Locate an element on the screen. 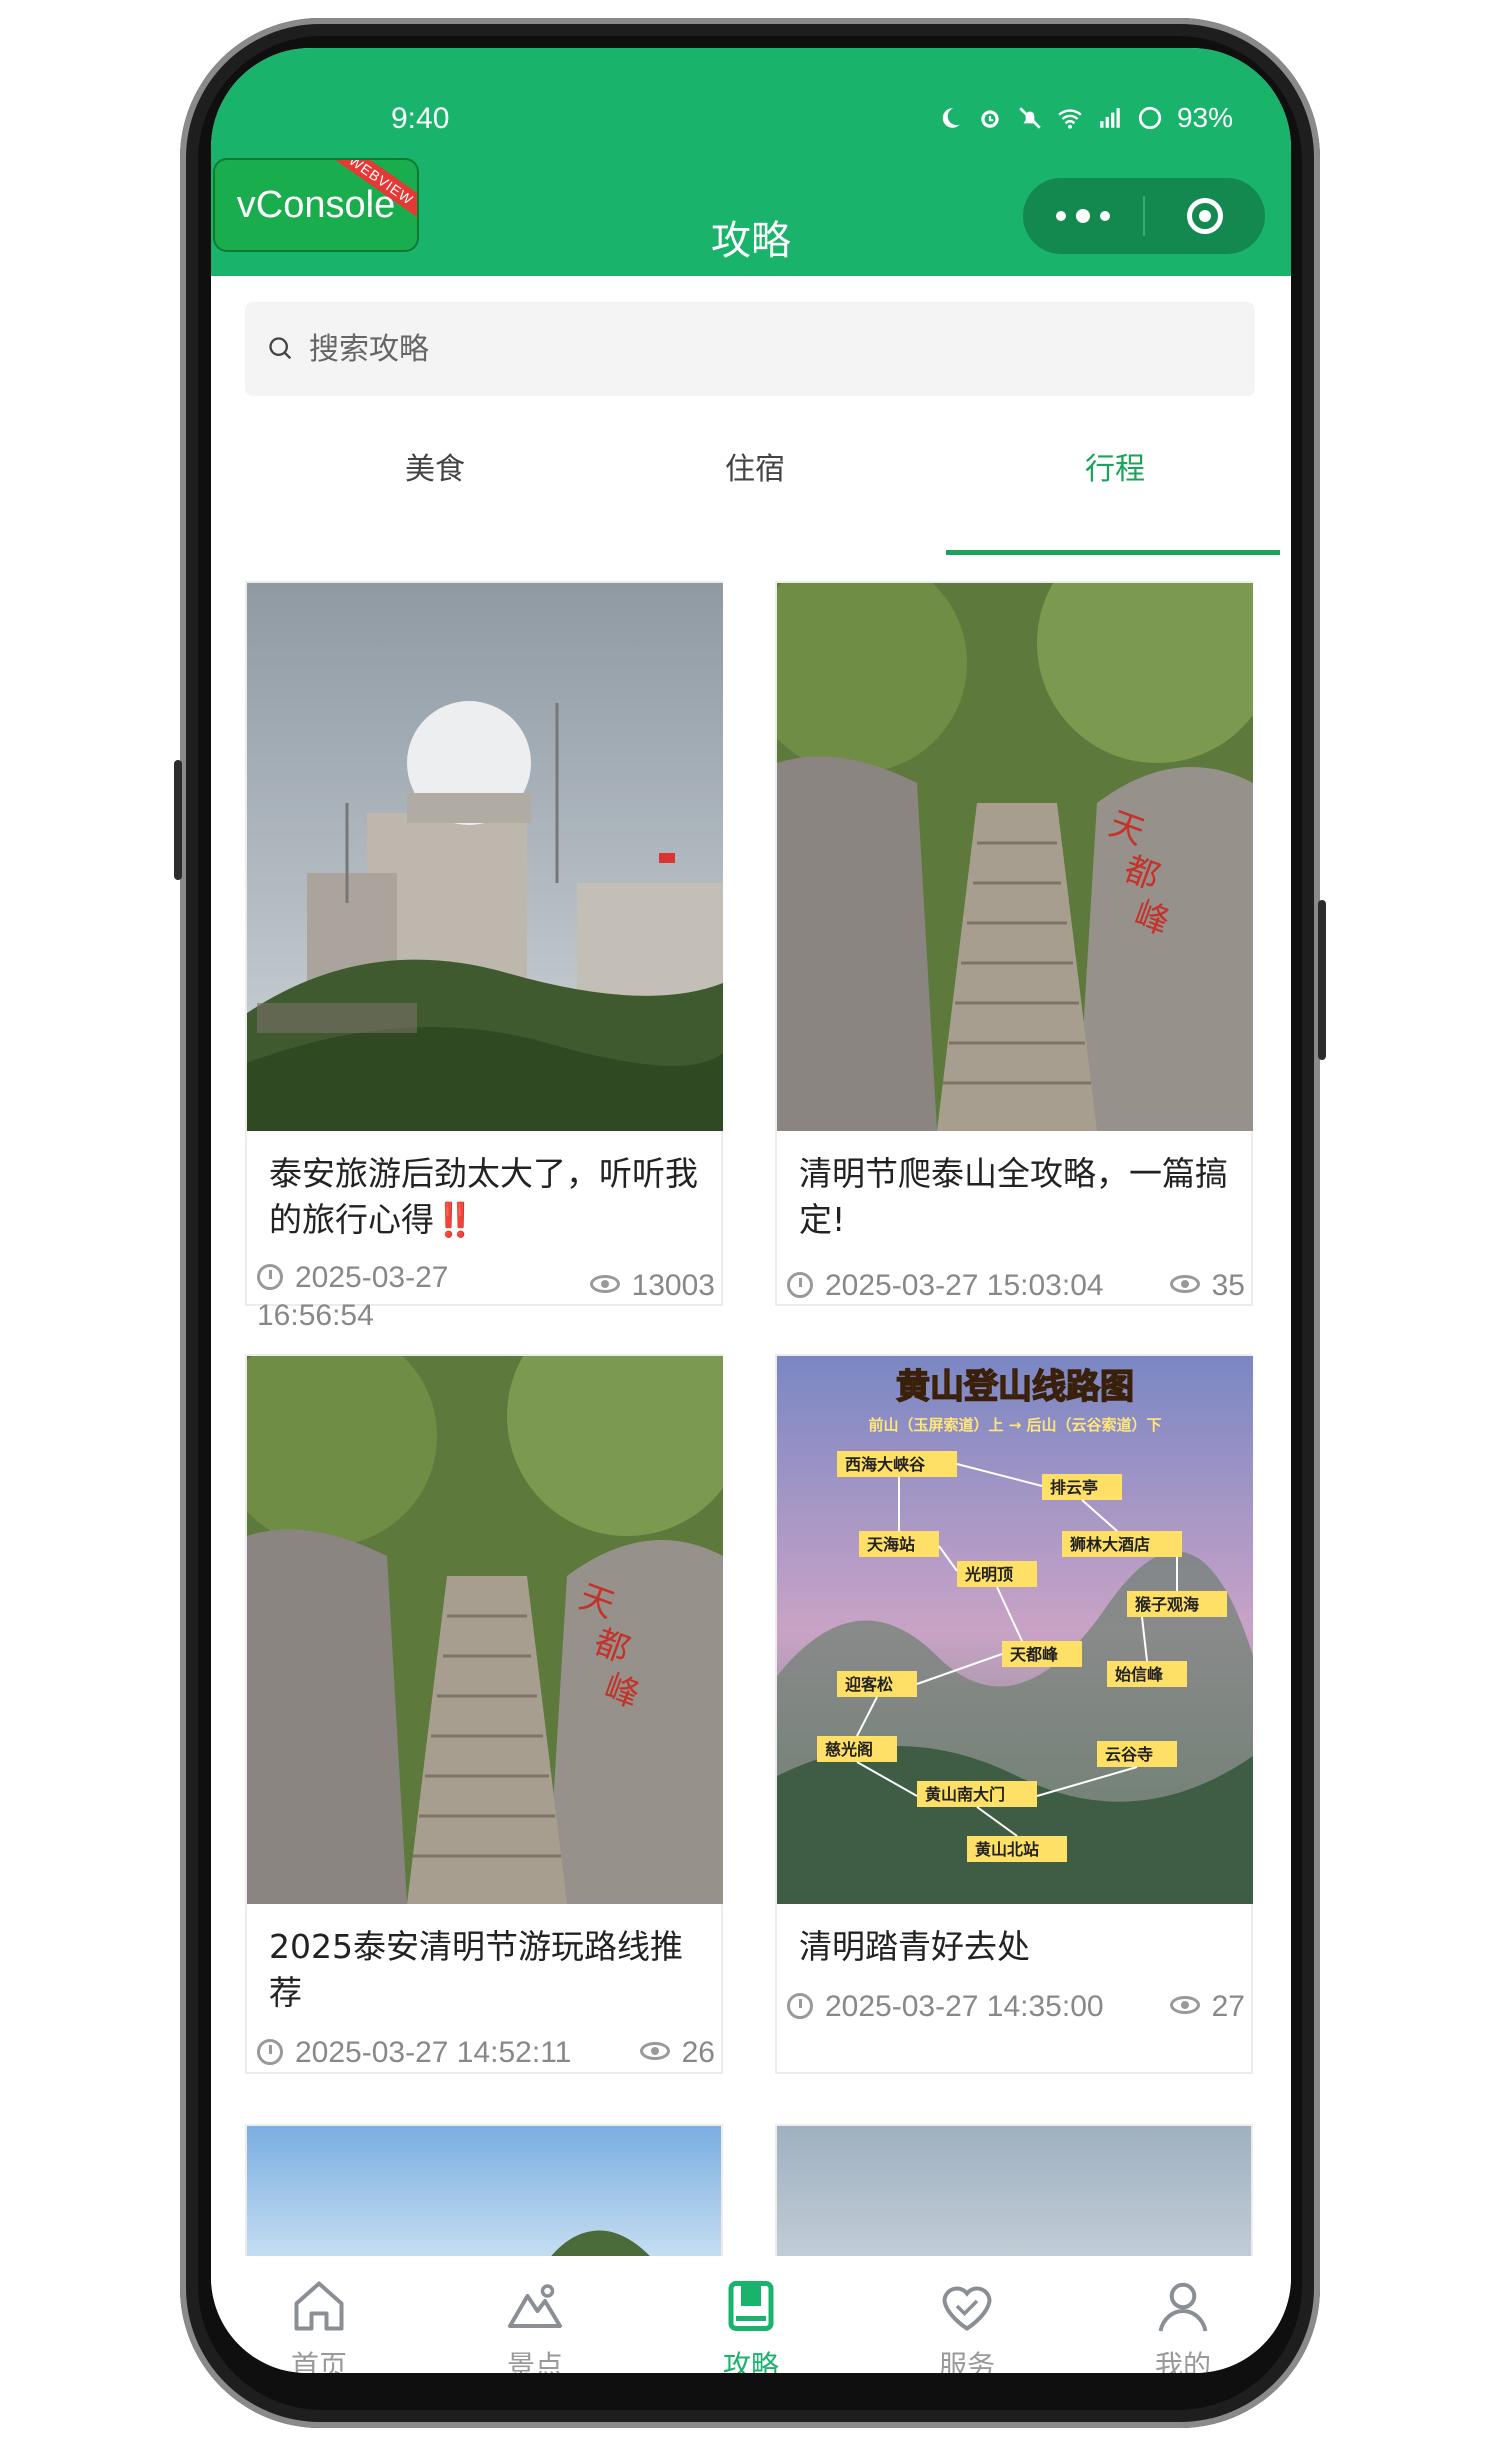 This screenshot has width=1500, height=2444. map-subtitle: 前山（玉屏索道）上 → 后山（云谷索道）下 is located at coordinates (1014, 1425).